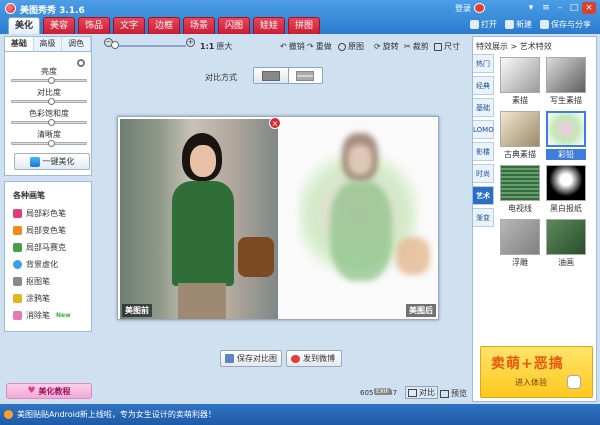 The image size is (600, 425). Describe the element at coordinates (483, 173) in the screenshot. I see `category-fashion: 时尚` at that location.